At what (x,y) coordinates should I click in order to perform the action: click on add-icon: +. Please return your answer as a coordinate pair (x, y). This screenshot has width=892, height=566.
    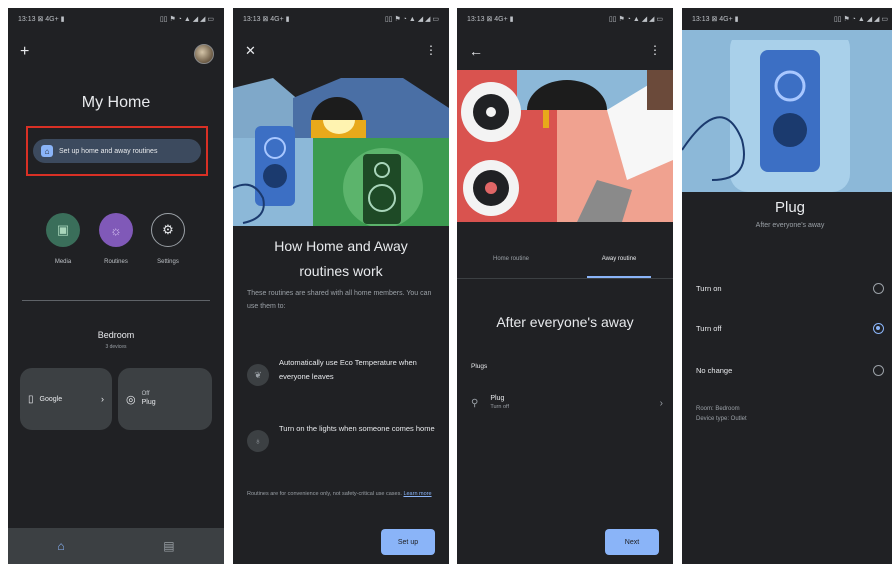
    Looking at the image, I should click on (24, 52).